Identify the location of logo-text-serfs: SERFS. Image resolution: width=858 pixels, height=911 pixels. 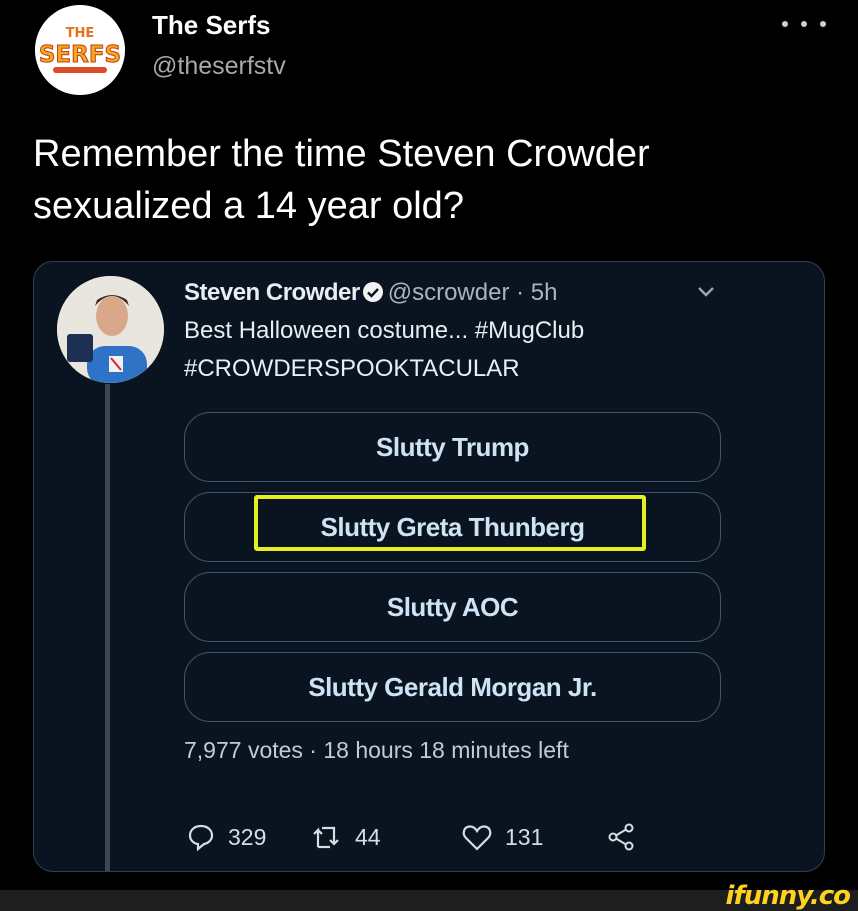
(80, 55).